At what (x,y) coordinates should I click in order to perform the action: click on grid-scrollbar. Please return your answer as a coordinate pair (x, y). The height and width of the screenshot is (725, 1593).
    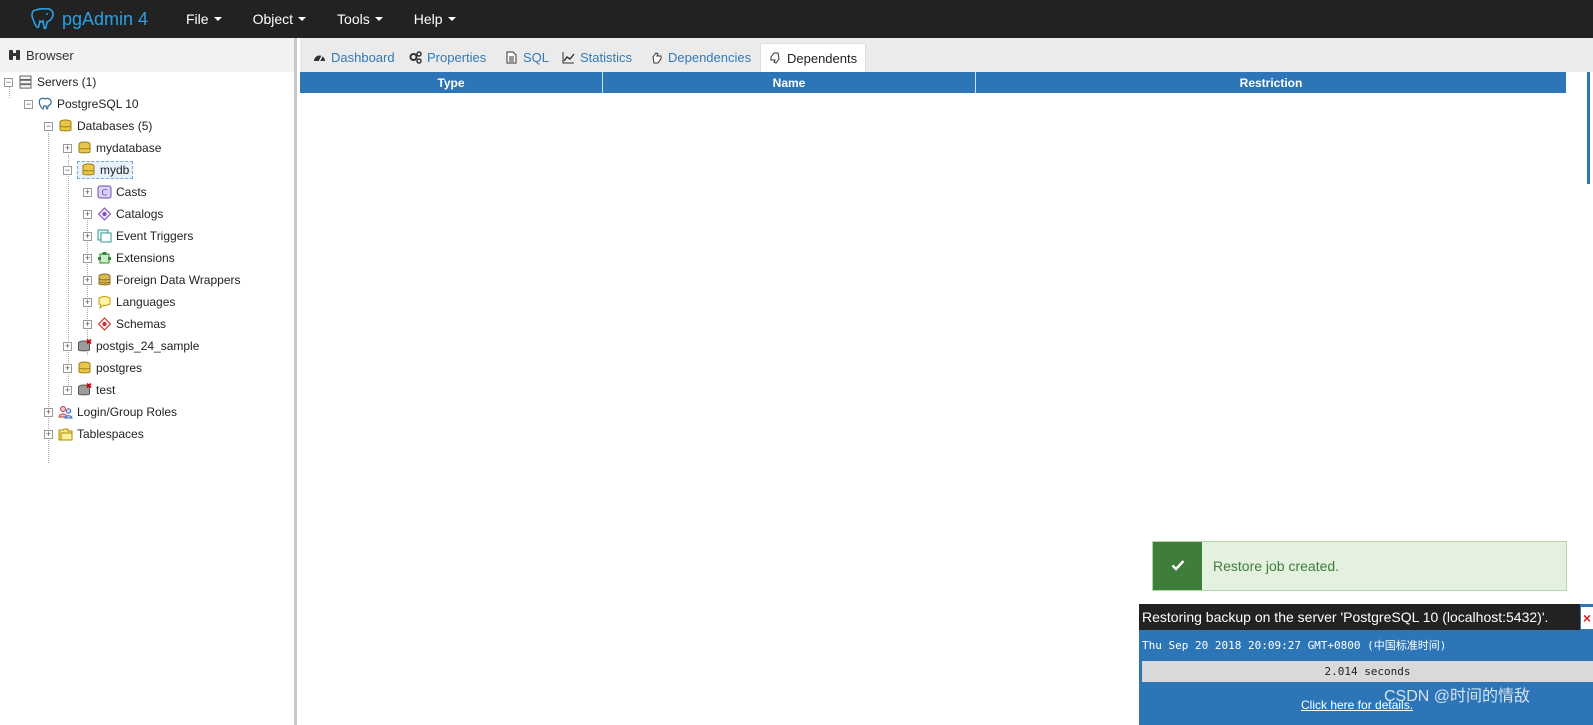
    Looking at the image, I should click on (1579, 128).